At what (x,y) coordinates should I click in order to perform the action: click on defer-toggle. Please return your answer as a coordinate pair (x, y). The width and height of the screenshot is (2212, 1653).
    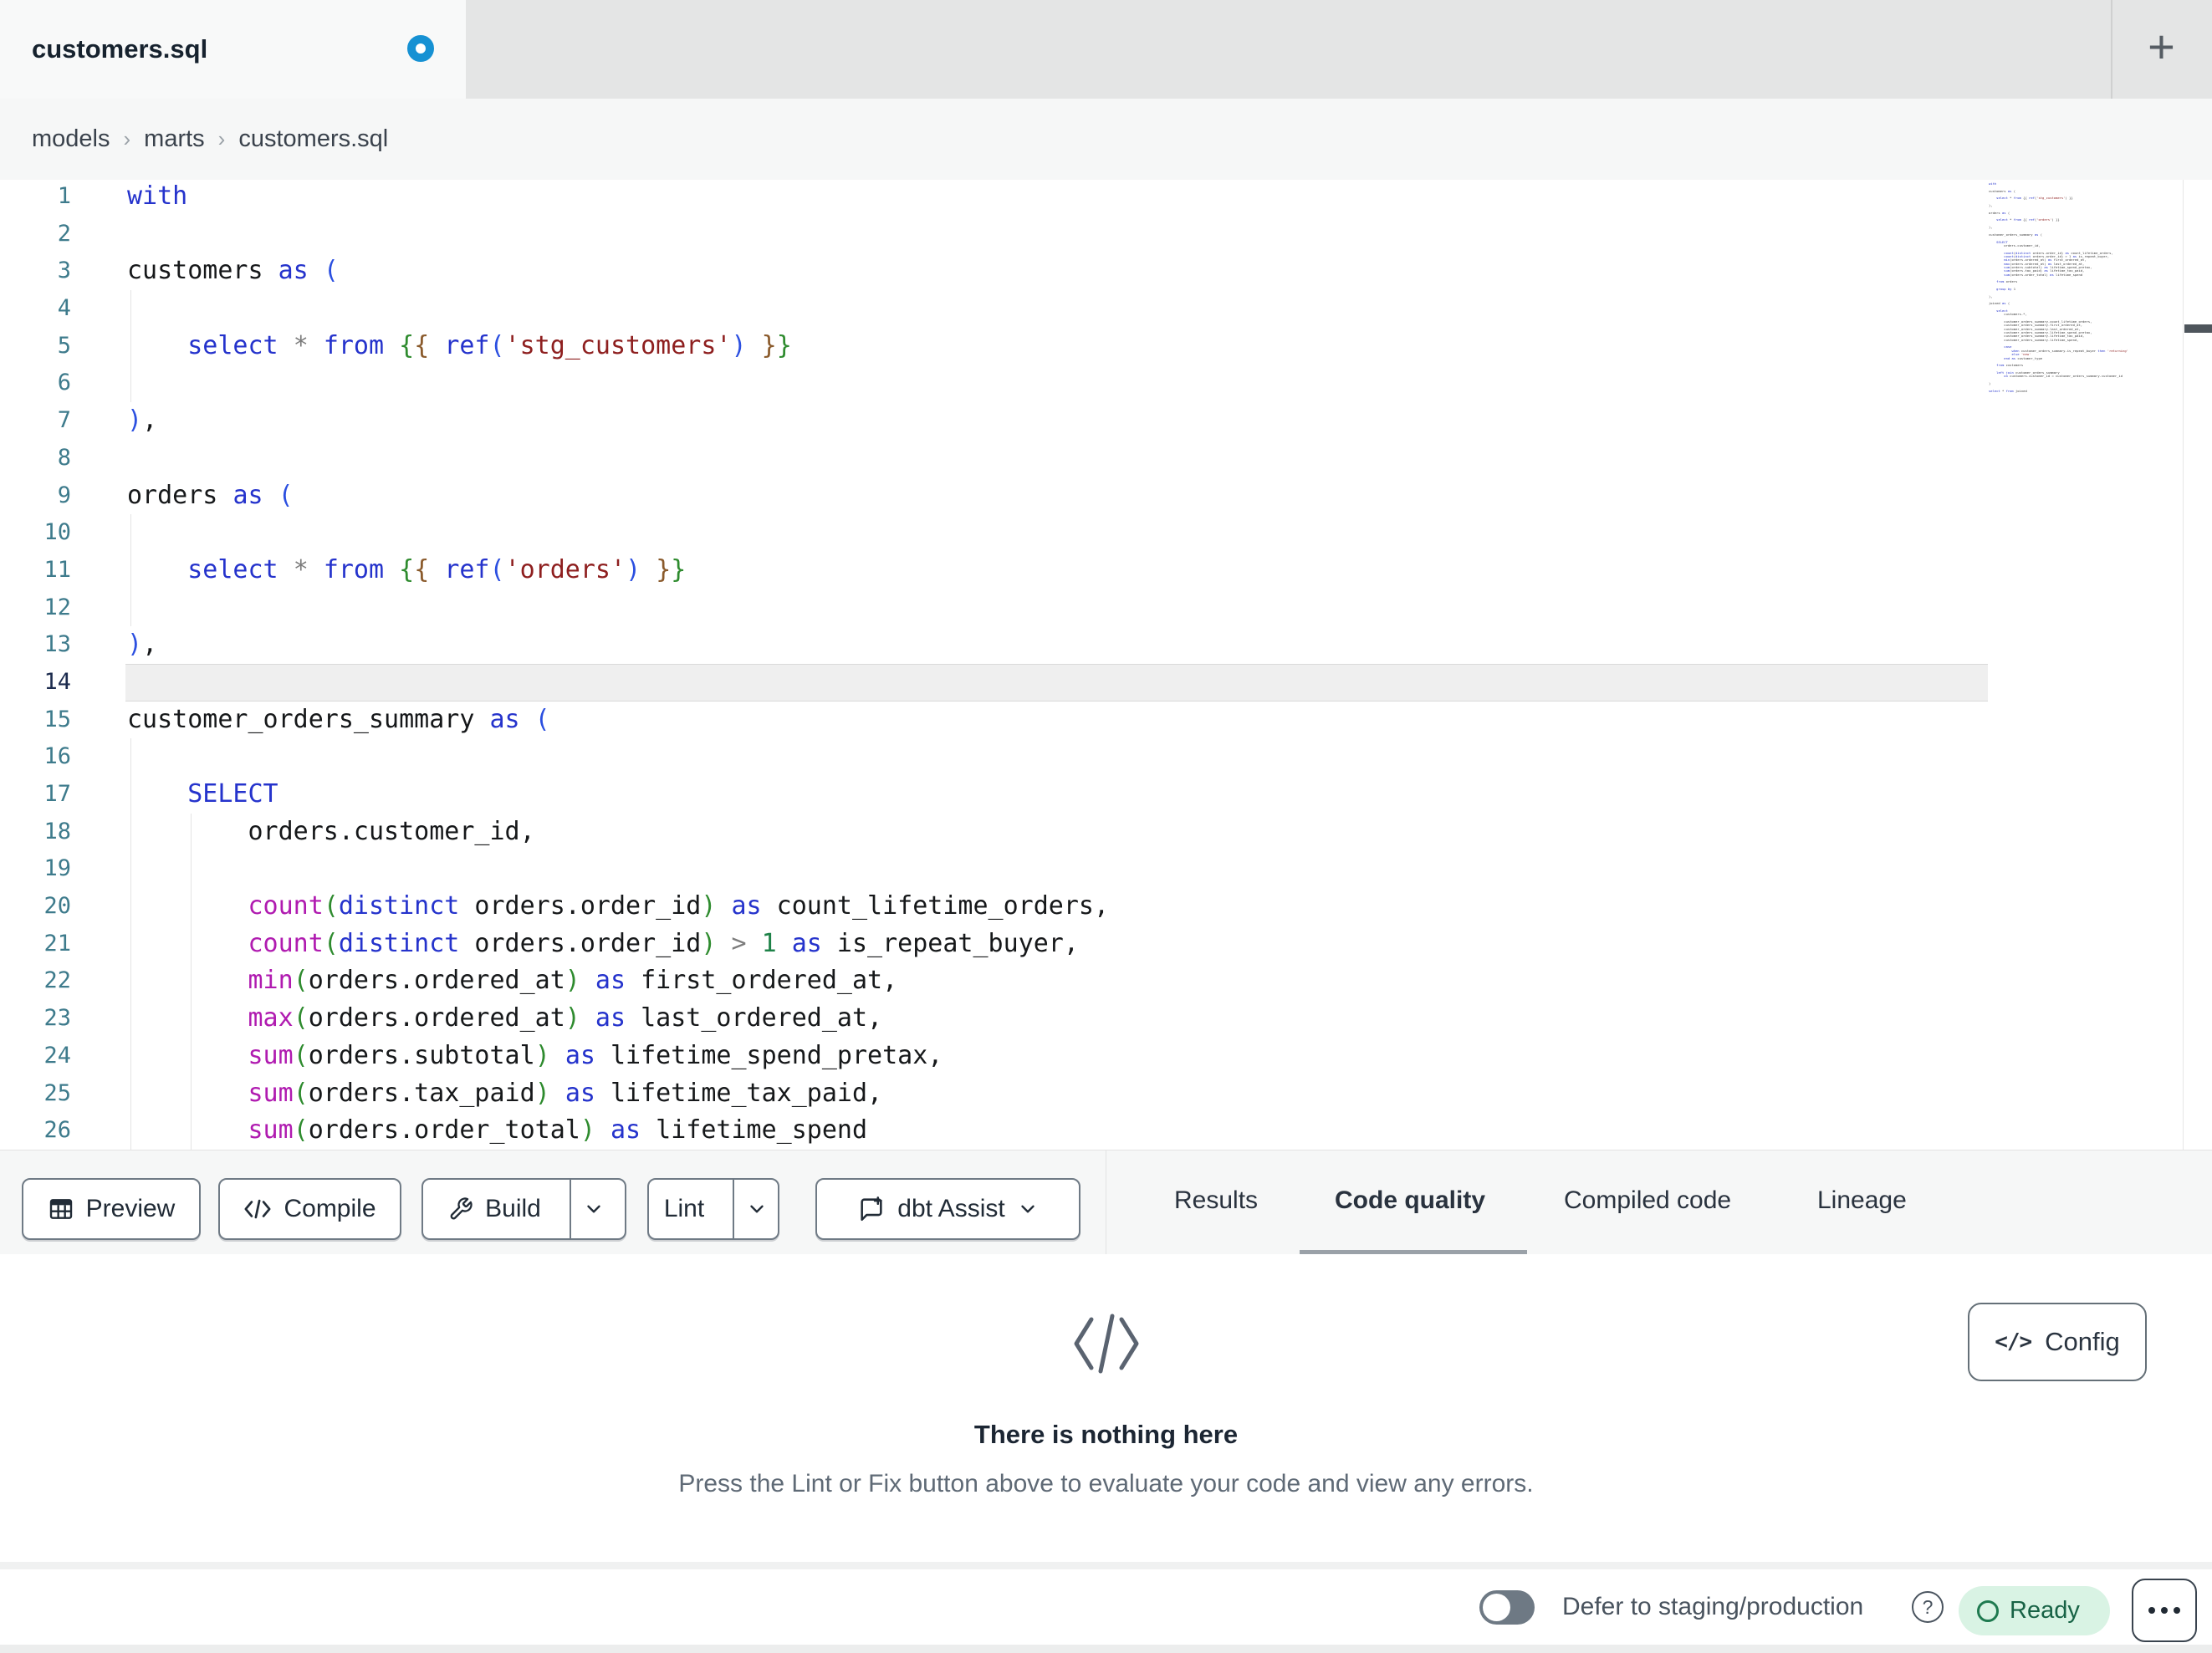
    Looking at the image, I should click on (1507, 1607).